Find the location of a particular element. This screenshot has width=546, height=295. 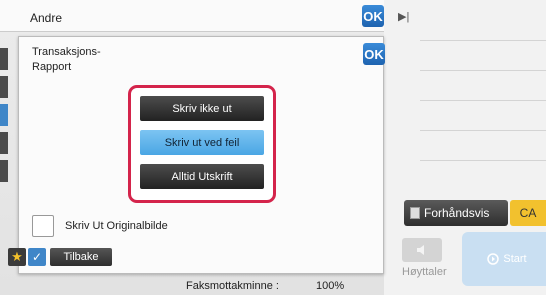

speaker-button is located at coordinates (422, 250).